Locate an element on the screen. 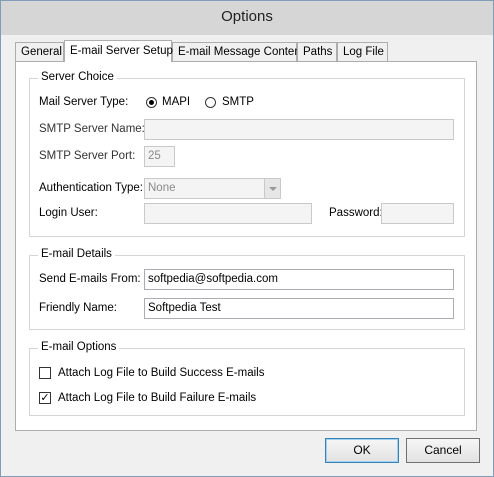 The image size is (494, 477). authentication-type-label: Authentication Type: is located at coordinates (91, 188).